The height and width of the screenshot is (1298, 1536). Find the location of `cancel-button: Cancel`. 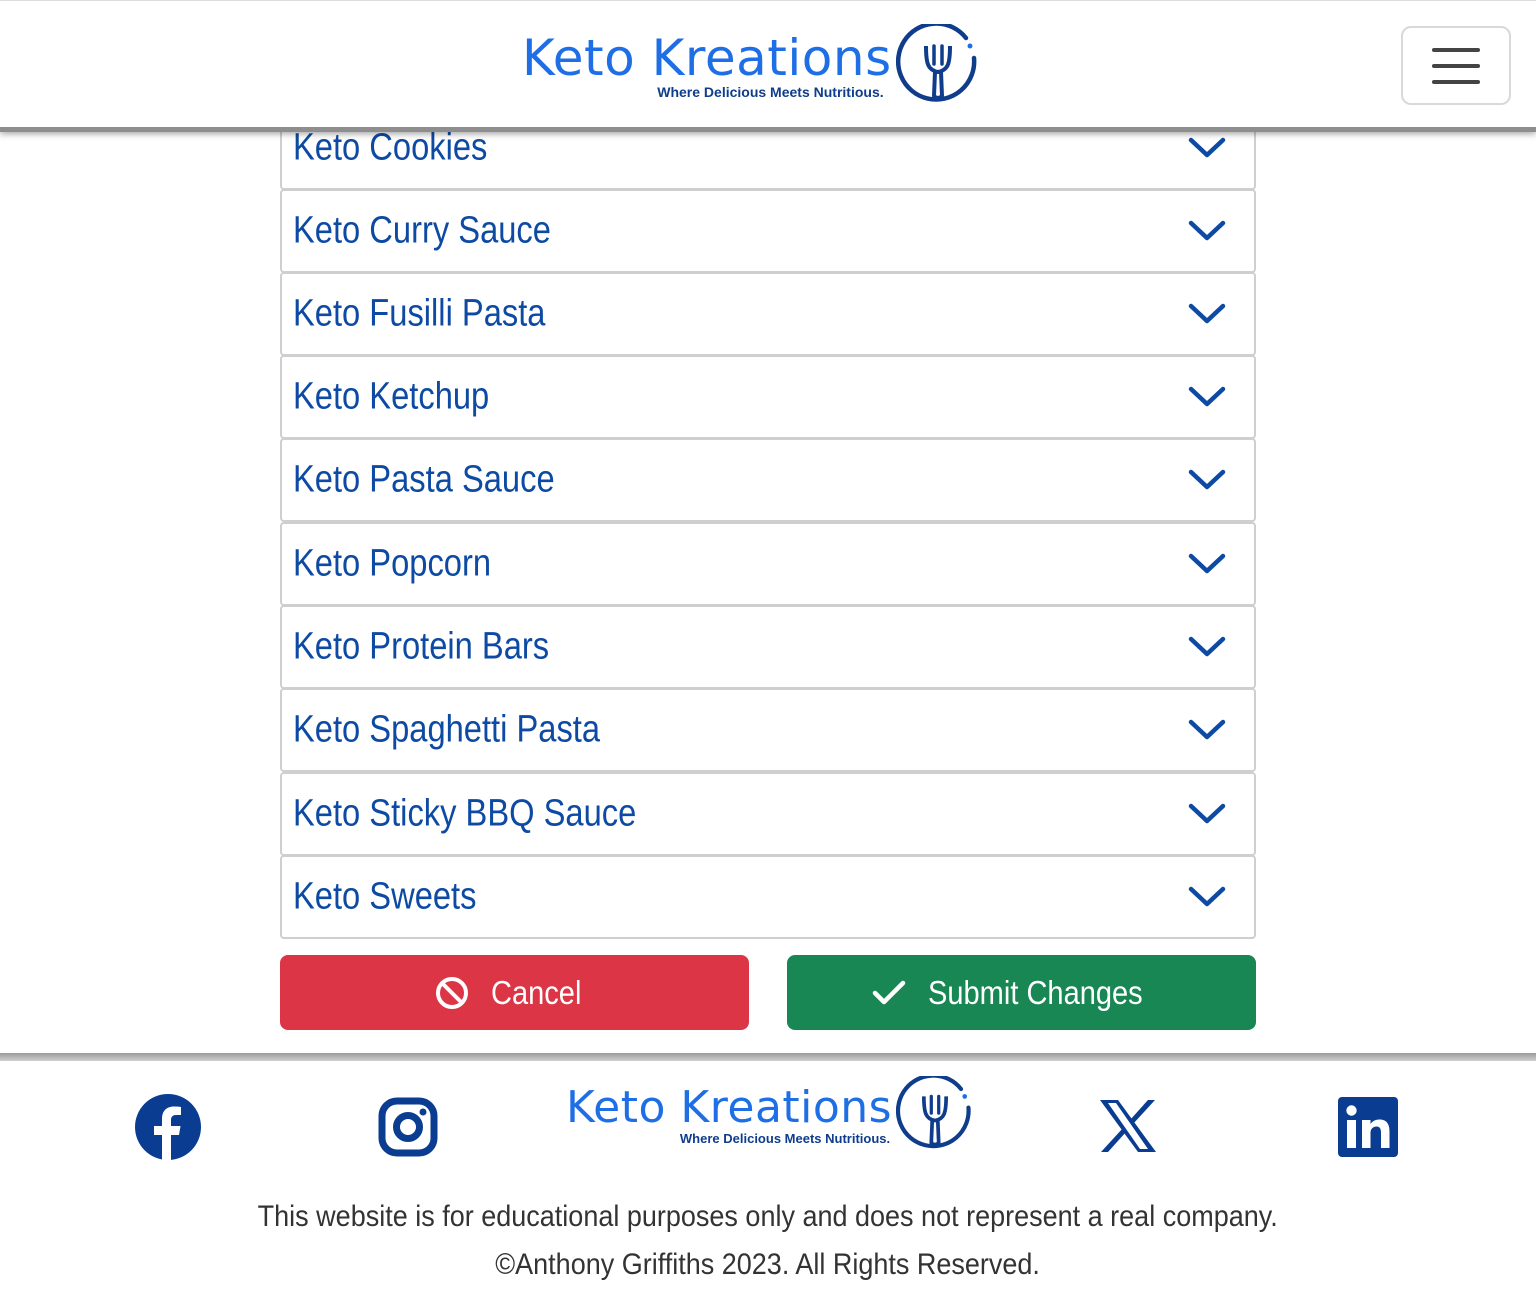

cancel-button: Cancel is located at coordinates (514, 992).